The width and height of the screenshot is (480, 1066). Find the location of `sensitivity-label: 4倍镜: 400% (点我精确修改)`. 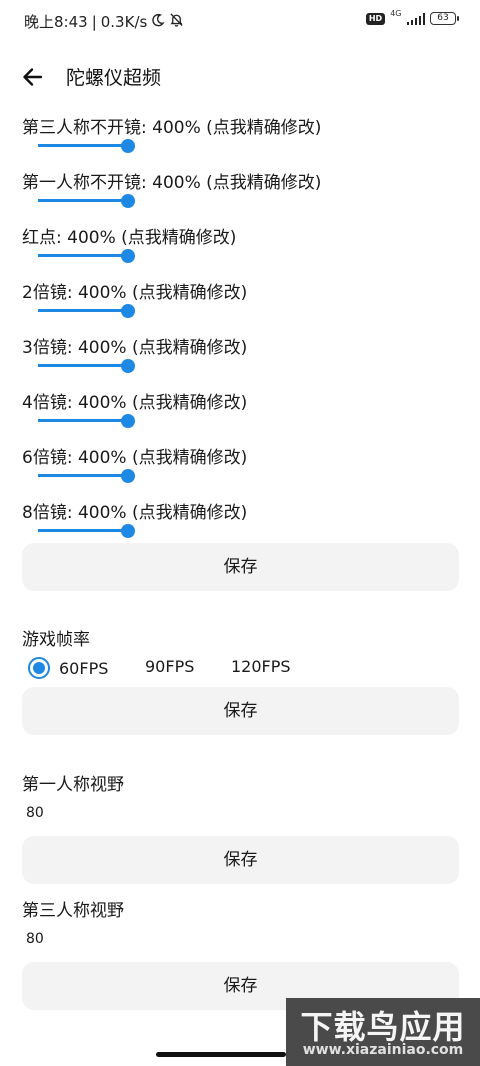

sensitivity-label: 4倍镜: 400% (点我精确修改) is located at coordinates (134, 400).